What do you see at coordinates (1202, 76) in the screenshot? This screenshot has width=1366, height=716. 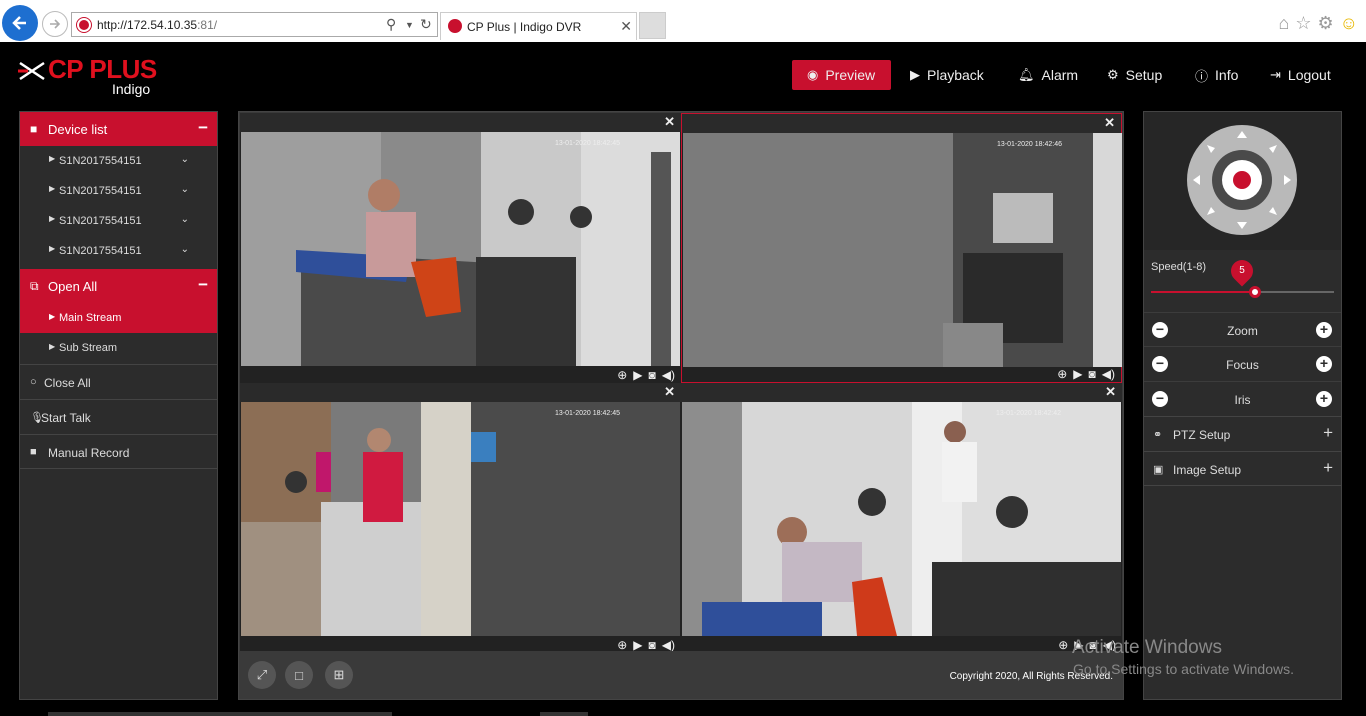 I see `info-icon: ⓘ` at bounding box center [1202, 76].